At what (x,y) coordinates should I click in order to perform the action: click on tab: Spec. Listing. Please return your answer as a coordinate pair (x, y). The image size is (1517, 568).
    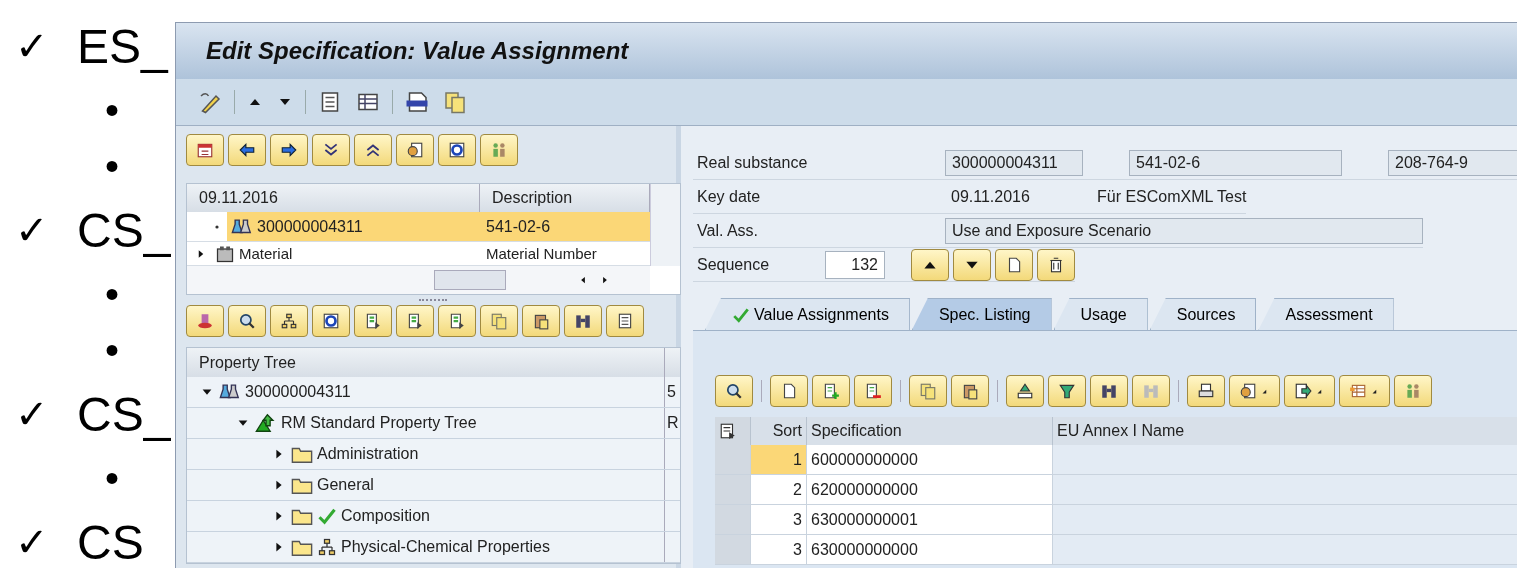
    Looking at the image, I should click on (981, 314).